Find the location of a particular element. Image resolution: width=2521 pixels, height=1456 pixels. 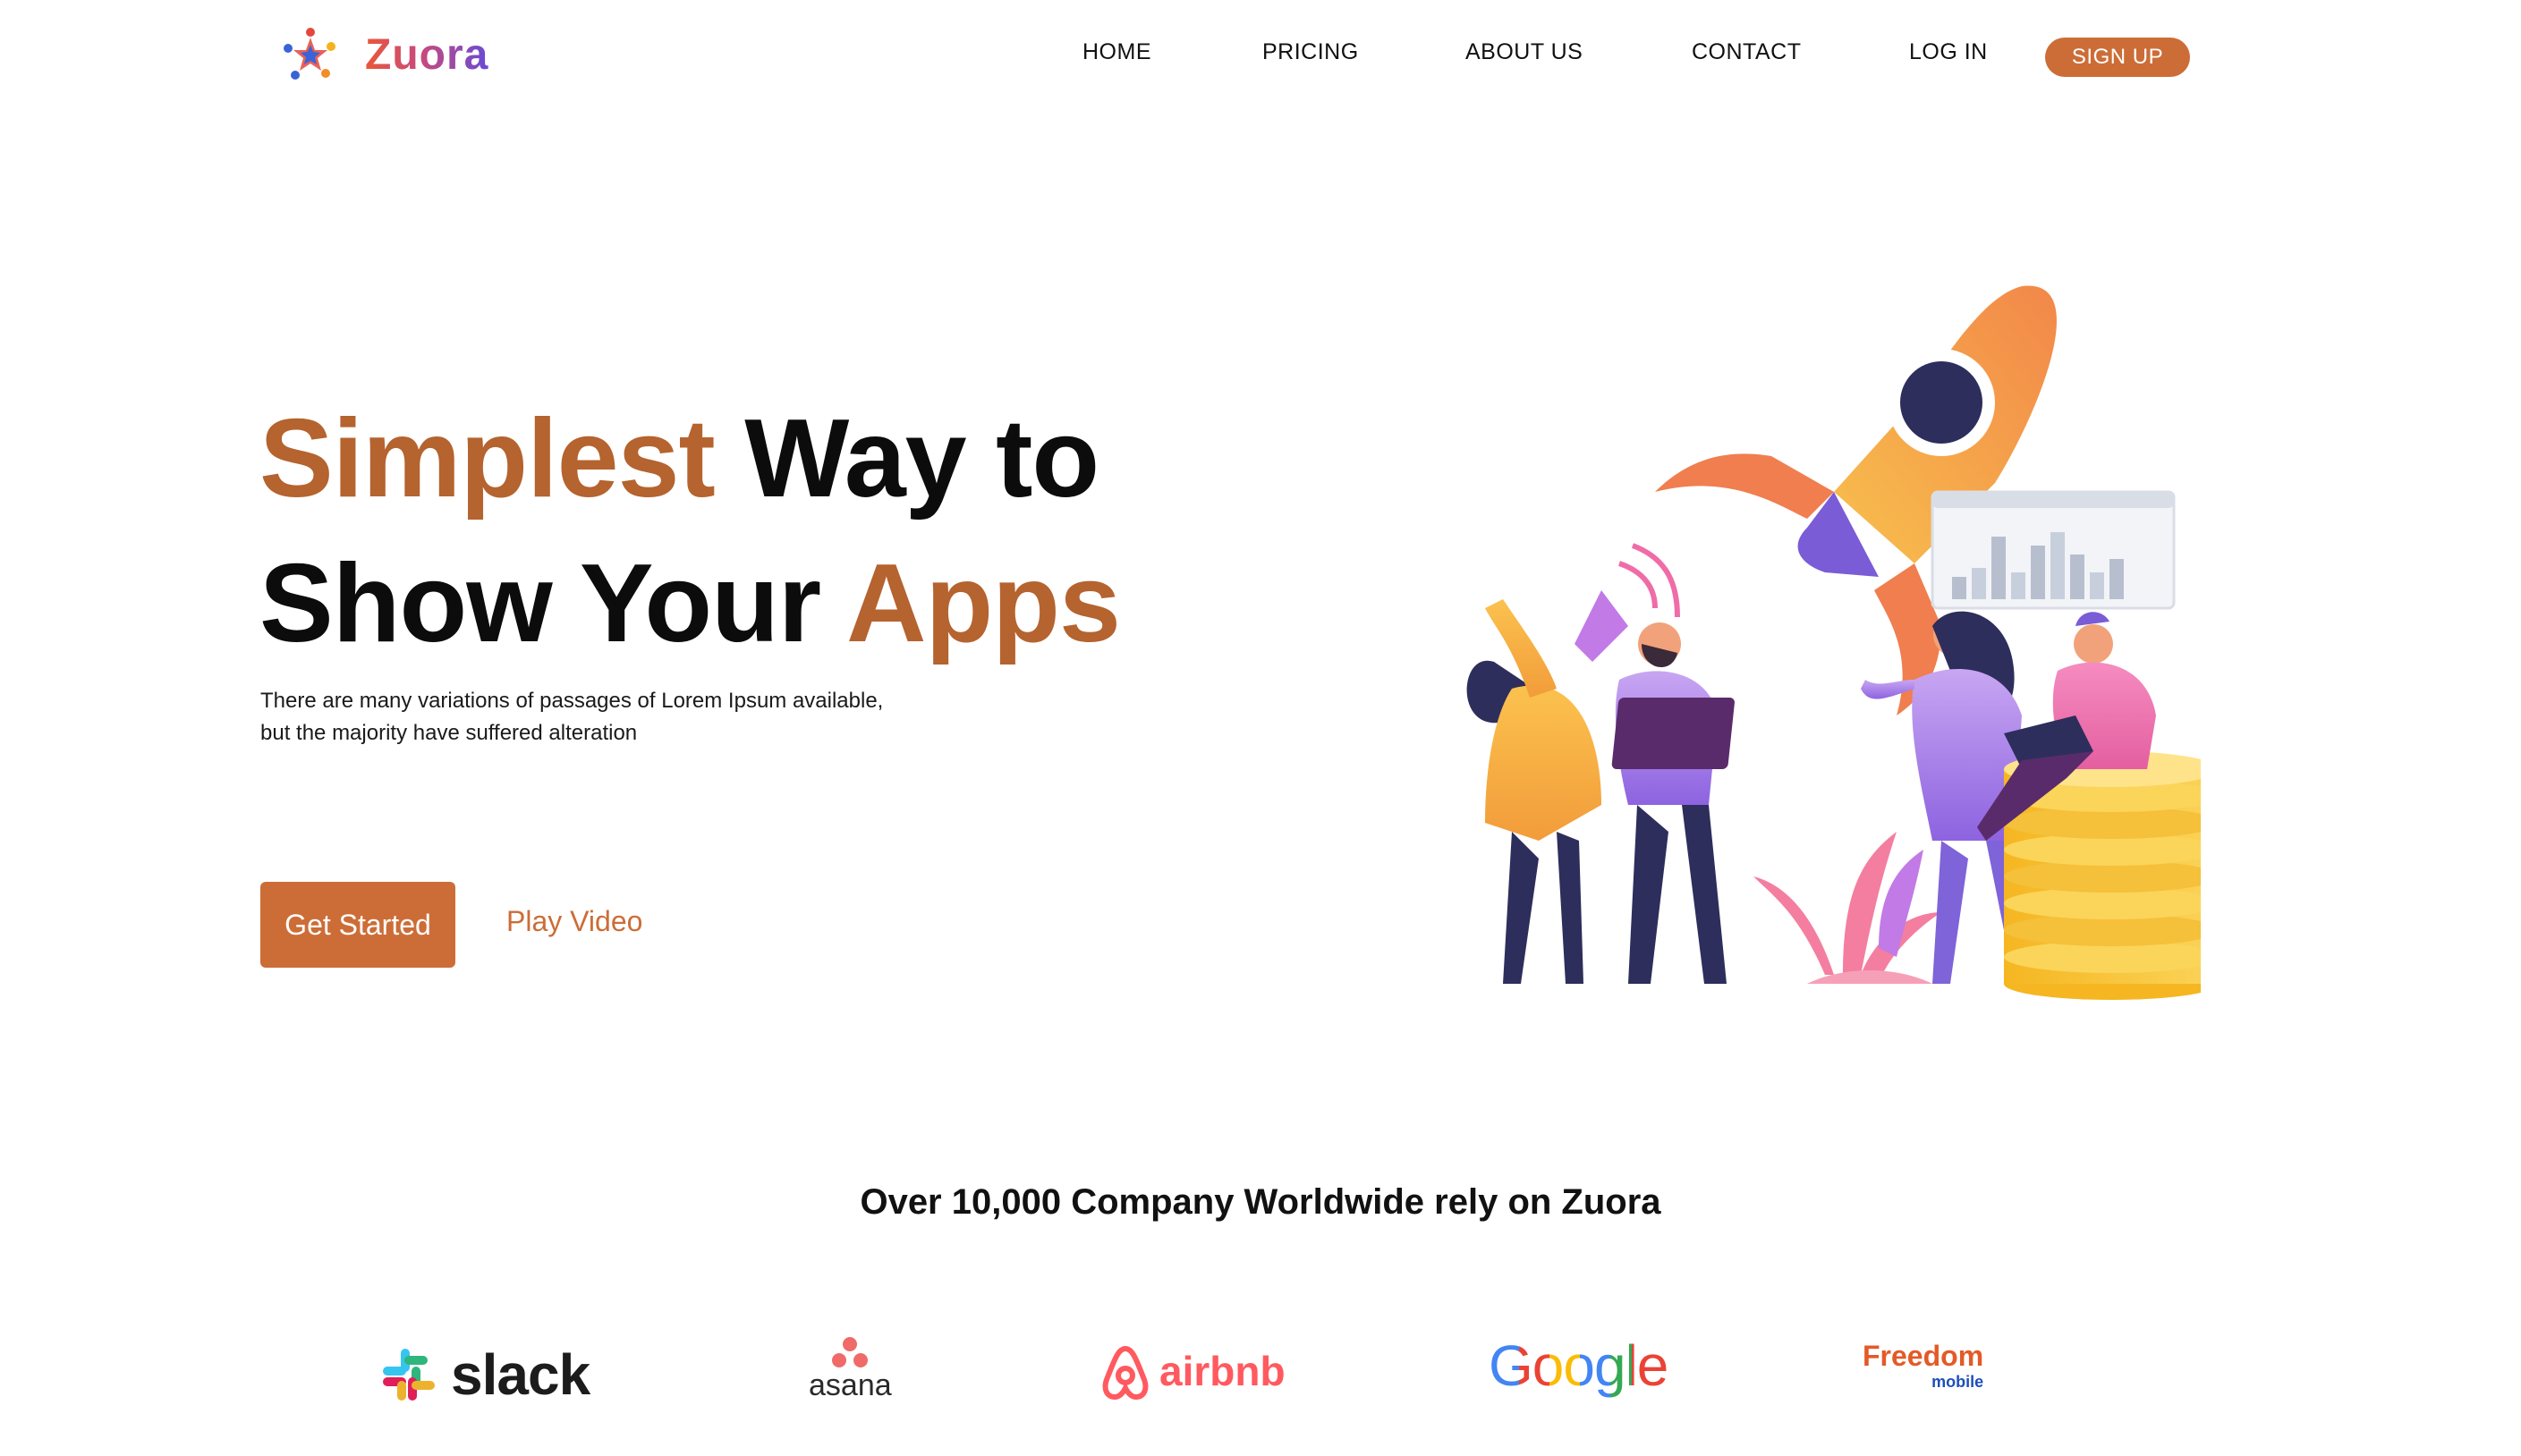

asana-wordmark: asana is located at coordinates (850, 1385).